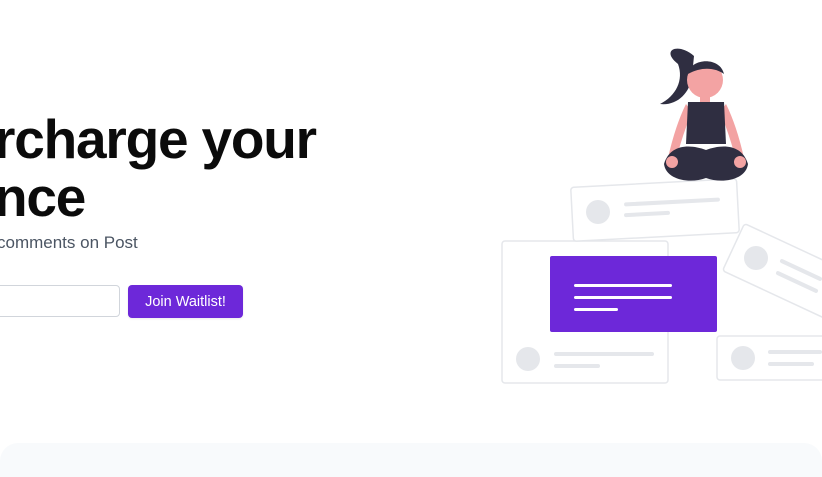  Describe the element at coordinates (411, 460) in the screenshot. I see `footer-band` at that location.